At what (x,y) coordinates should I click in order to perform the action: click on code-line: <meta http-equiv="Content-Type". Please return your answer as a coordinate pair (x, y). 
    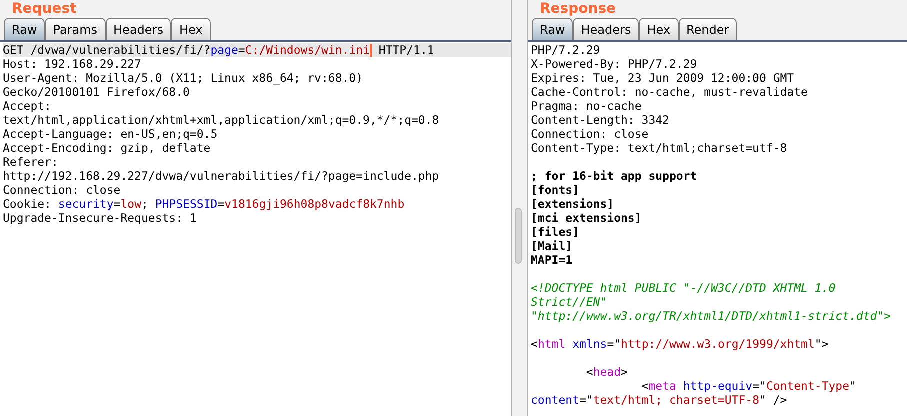
    Looking at the image, I should click on (749, 386).